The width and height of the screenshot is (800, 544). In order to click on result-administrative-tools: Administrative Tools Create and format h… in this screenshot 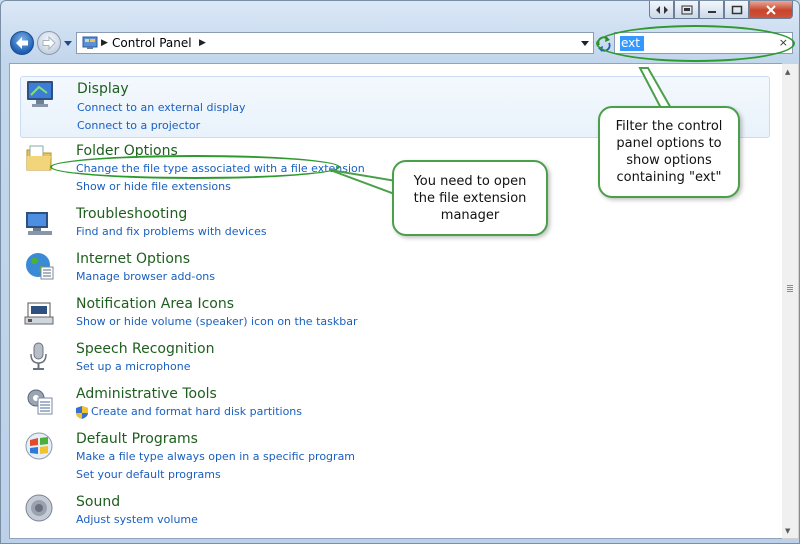, I will do `click(395, 403)`.